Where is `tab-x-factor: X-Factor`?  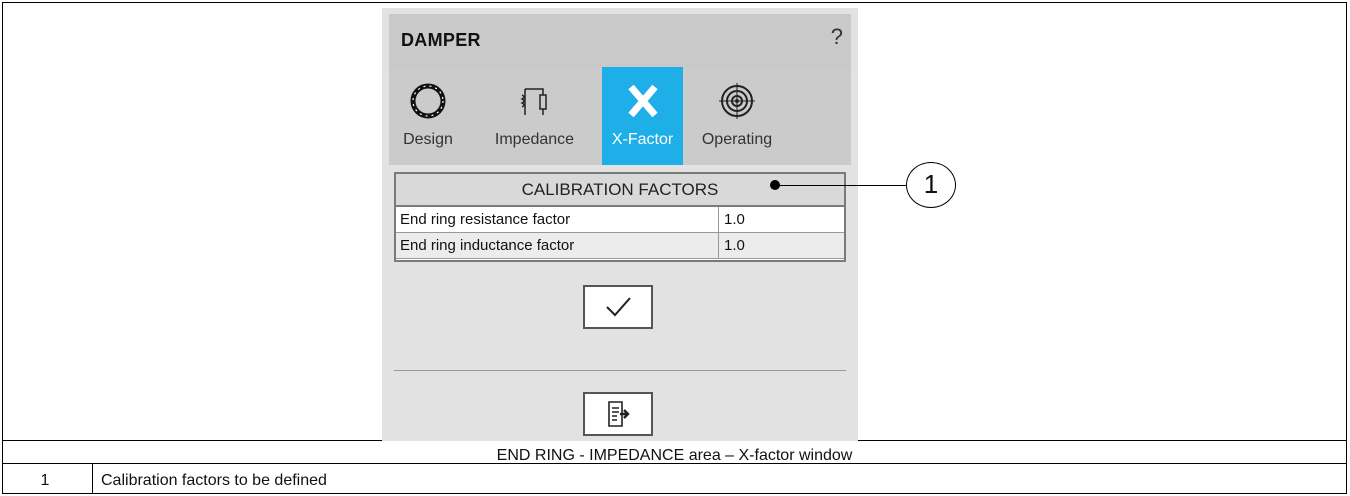
tab-x-factor: X-Factor is located at coordinates (642, 116).